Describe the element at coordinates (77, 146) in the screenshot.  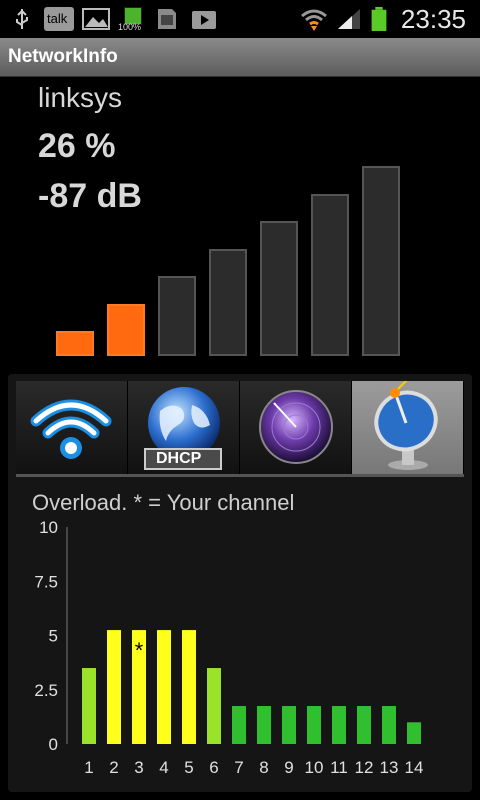
I see `signal-percent: 26 %` at that location.